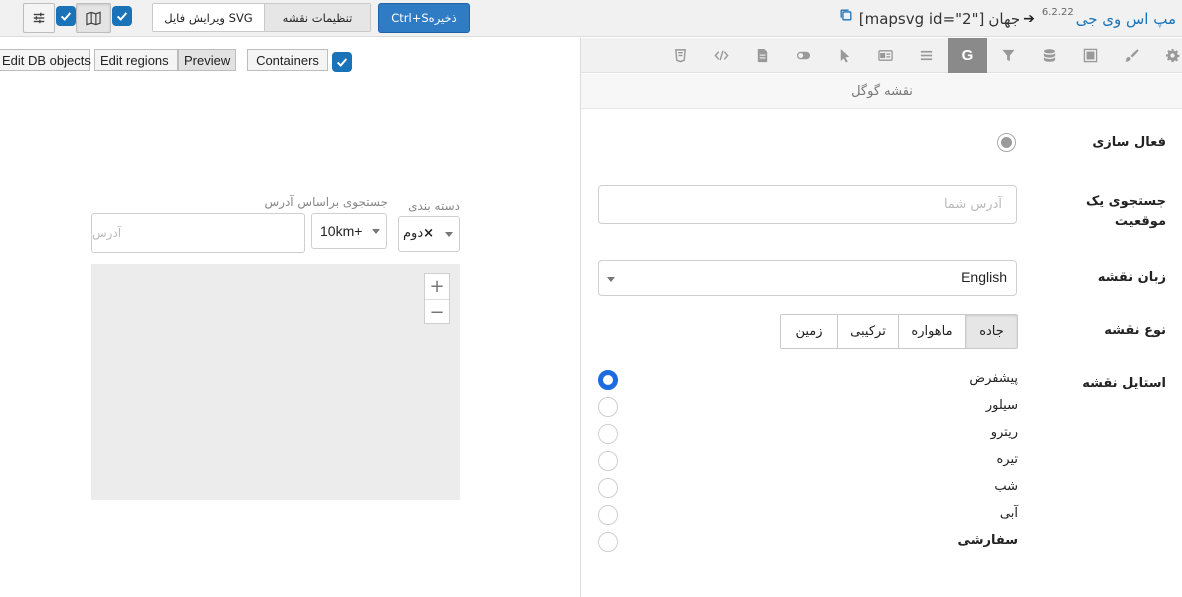 The image size is (1182, 597). I want to click on radio-dot, so click(1006, 142).